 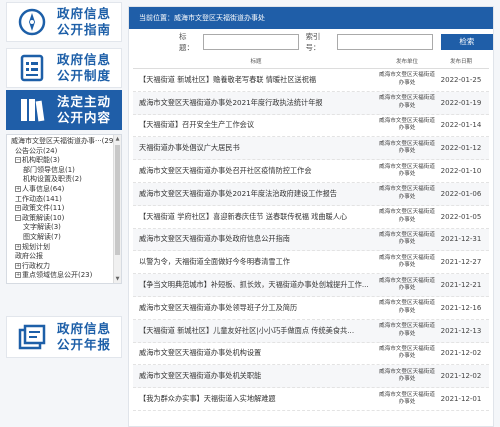 What do you see at coordinates (251, 42) in the screenshot?
I see `title-search-input` at bounding box center [251, 42].